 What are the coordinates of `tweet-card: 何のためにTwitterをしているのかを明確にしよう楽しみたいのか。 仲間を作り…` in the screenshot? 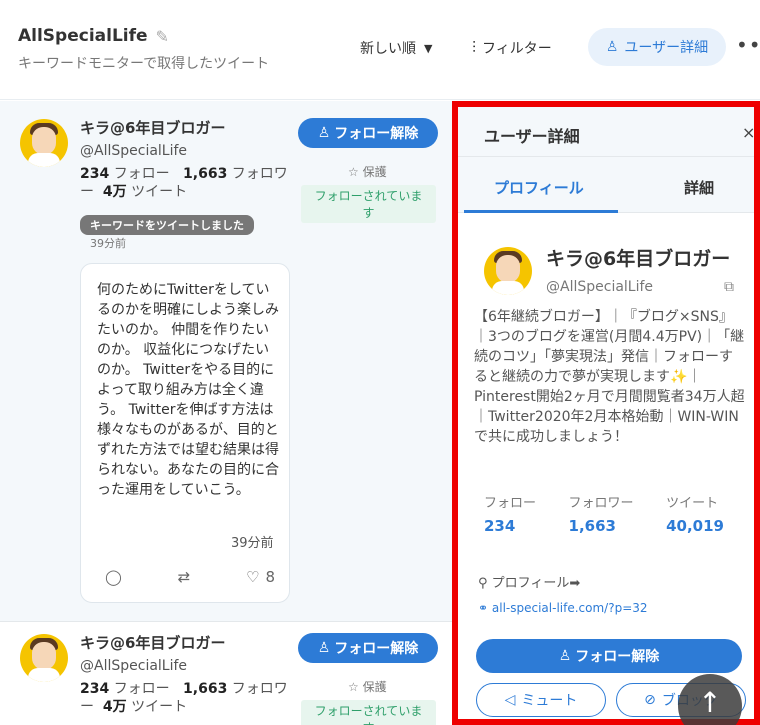 It's located at (185, 433).